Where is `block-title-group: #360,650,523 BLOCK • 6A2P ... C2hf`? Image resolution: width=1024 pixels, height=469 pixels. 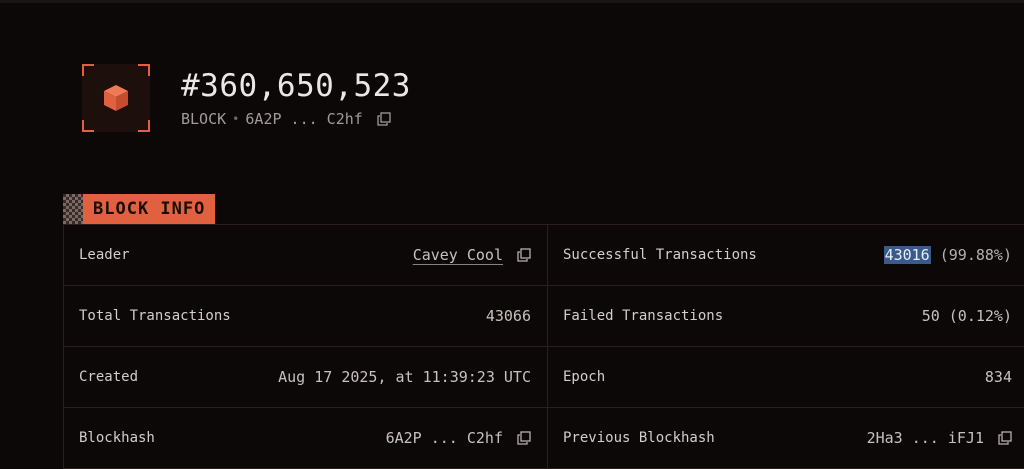
block-title-group: #360,650,523 BLOCK • 6A2P ... C2hf is located at coordinates (296, 98).